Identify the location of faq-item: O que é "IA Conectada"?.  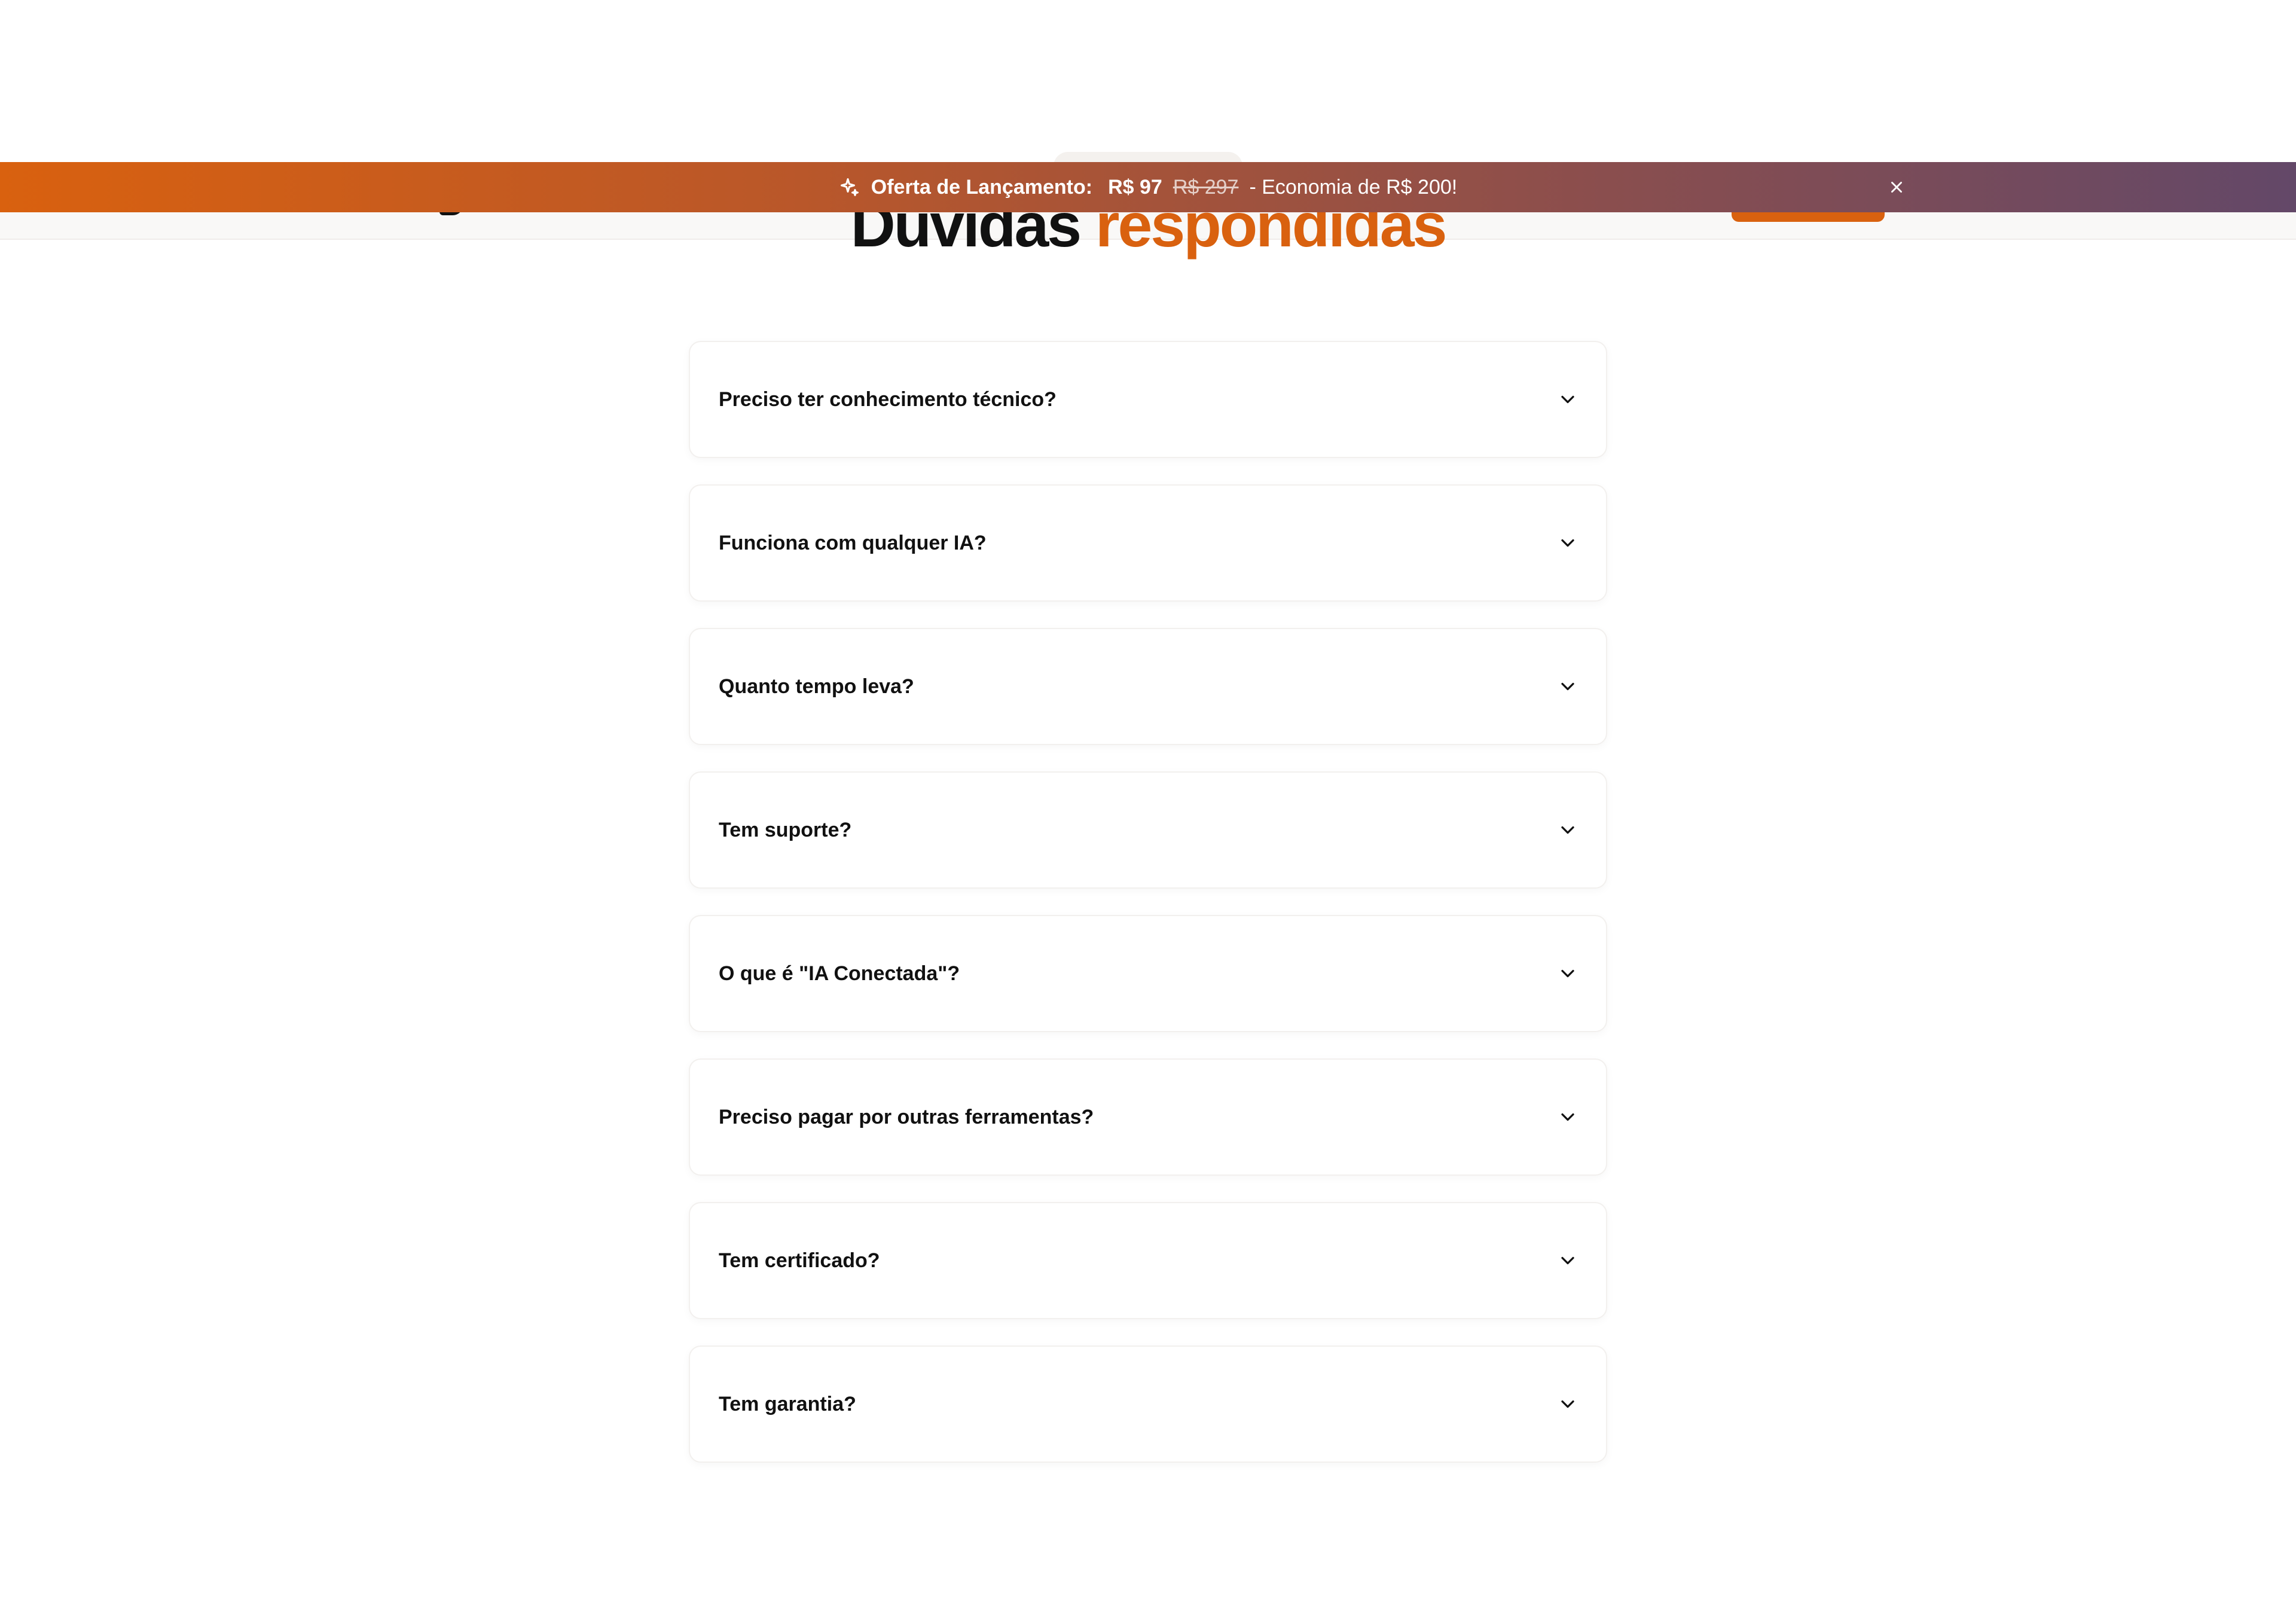
(1148, 973).